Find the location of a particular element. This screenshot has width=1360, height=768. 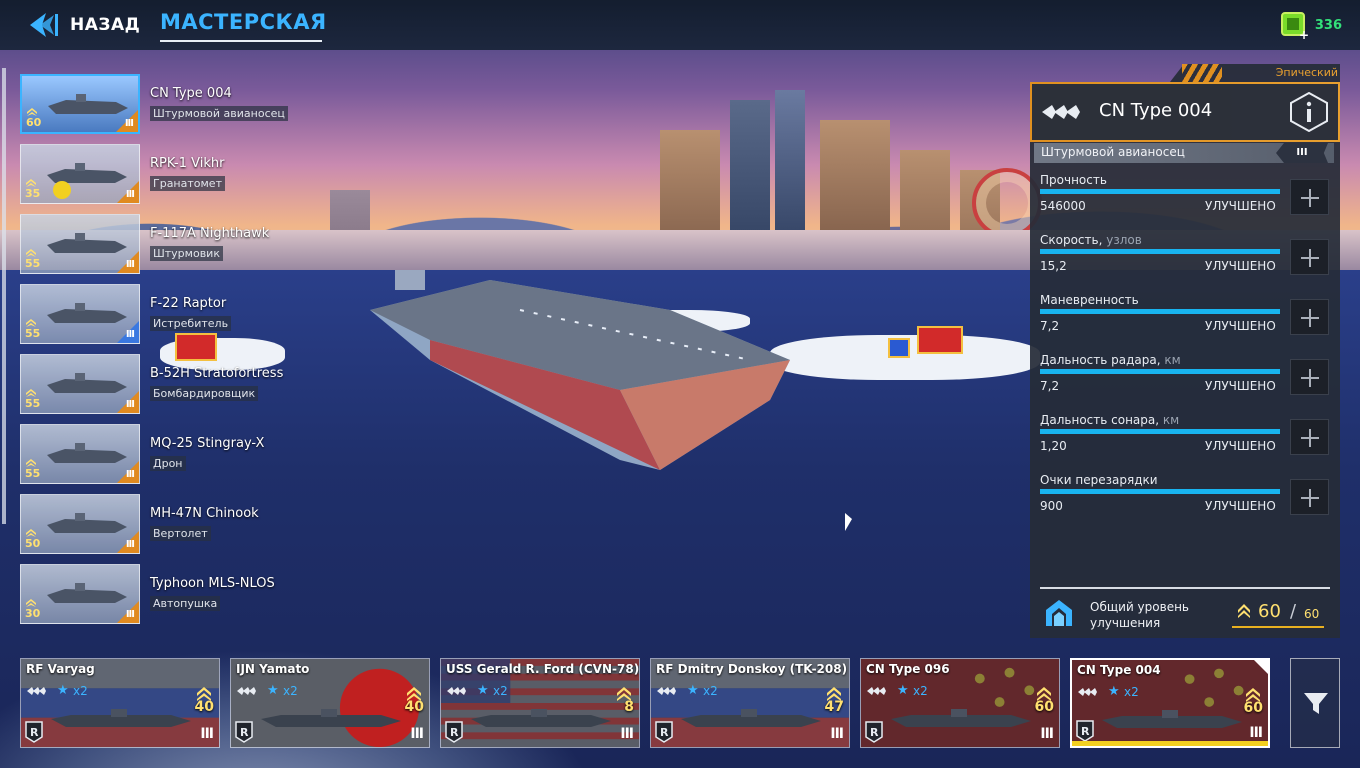

page-title-wrap: МАСТЕРСКАЯ is located at coordinates (243, 26).